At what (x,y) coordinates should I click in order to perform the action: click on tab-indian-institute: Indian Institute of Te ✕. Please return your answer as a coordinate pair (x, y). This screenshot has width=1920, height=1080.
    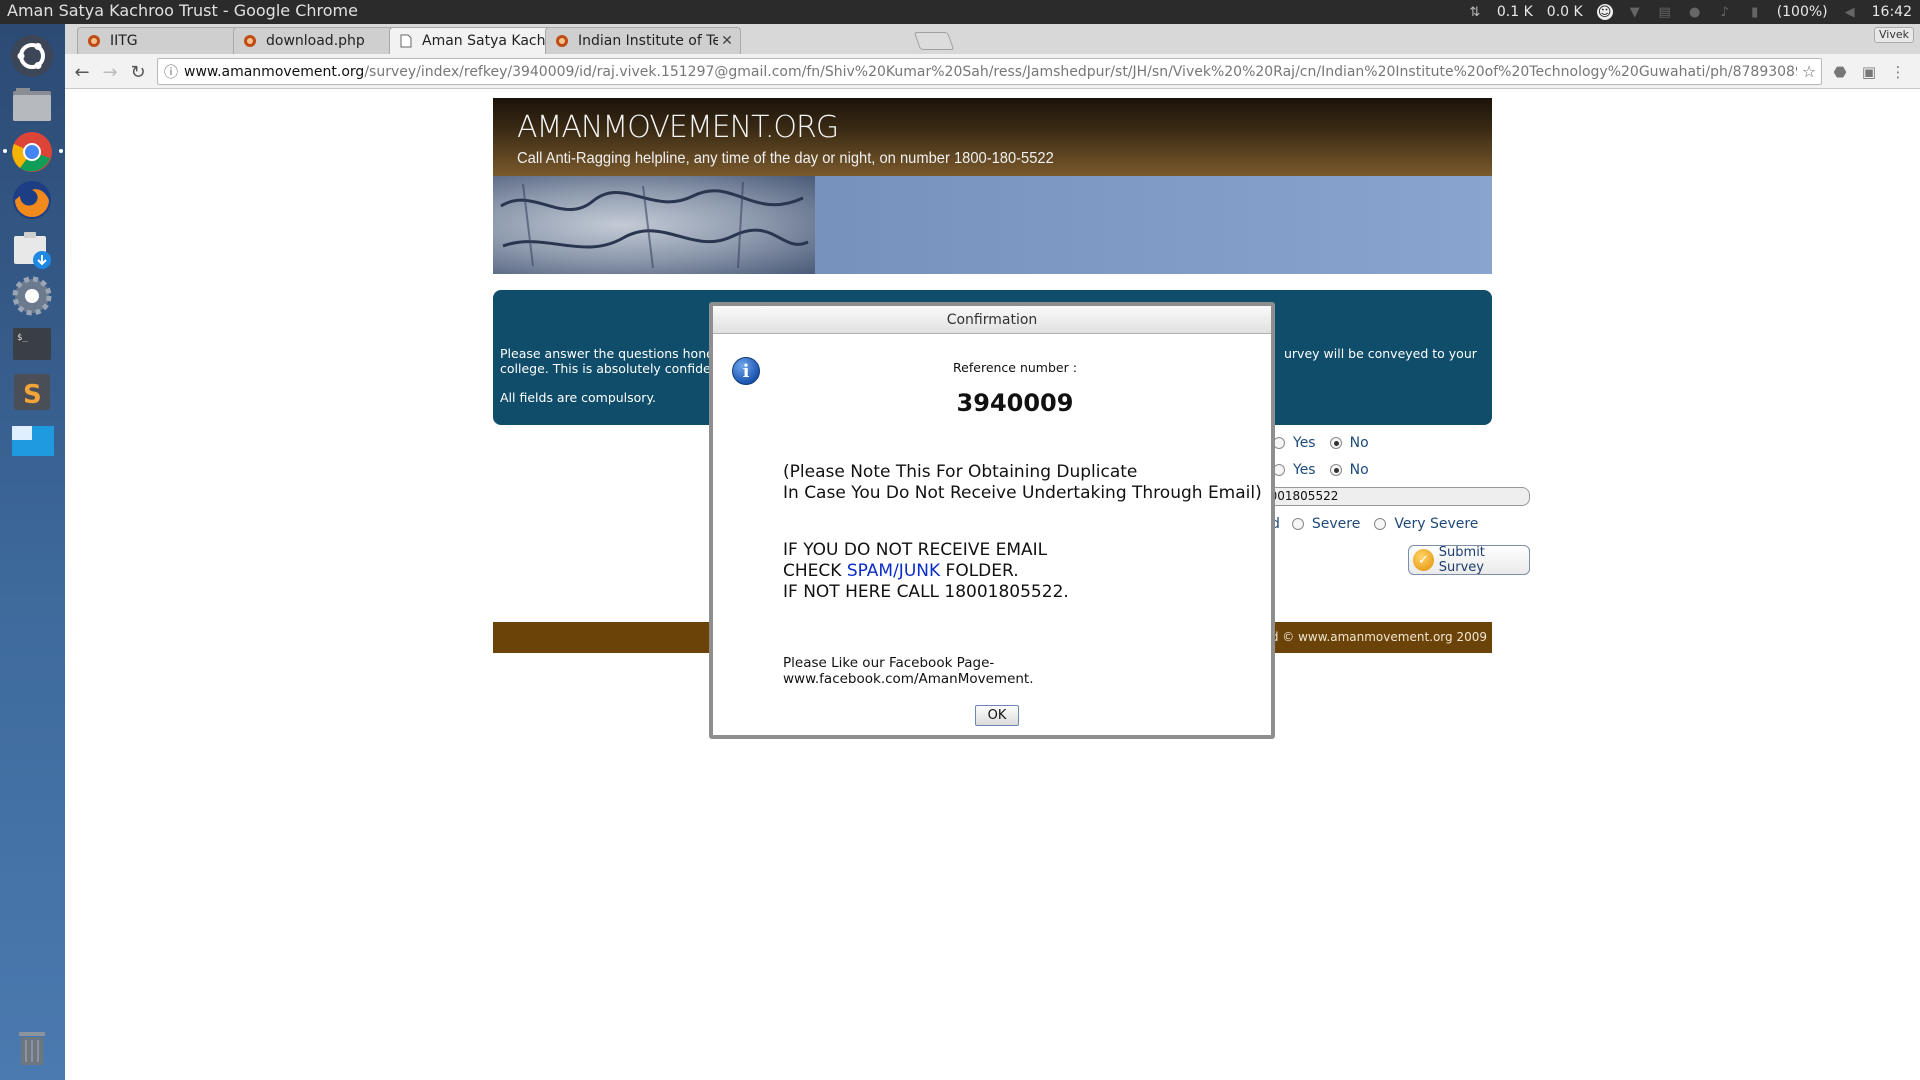
    Looking at the image, I should click on (643, 40).